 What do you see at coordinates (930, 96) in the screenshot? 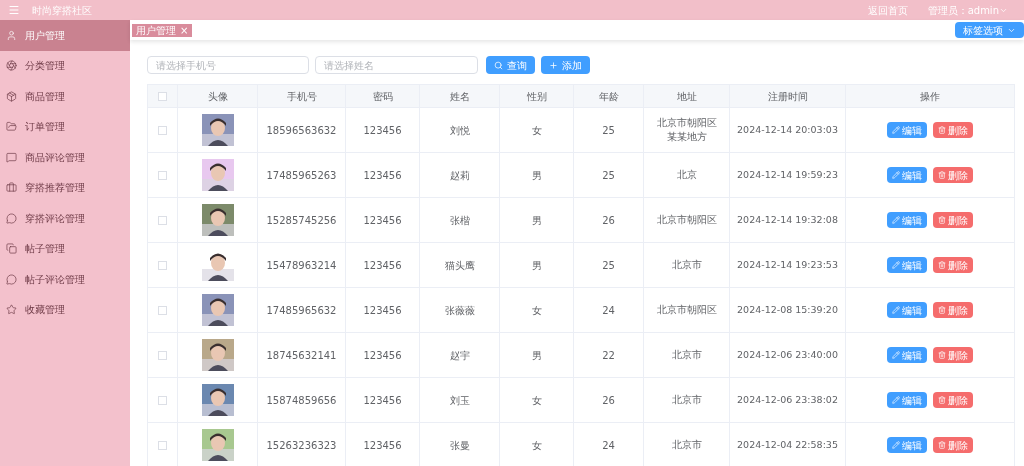
I see `column-header: 操作` at bounding box center [930, 96].